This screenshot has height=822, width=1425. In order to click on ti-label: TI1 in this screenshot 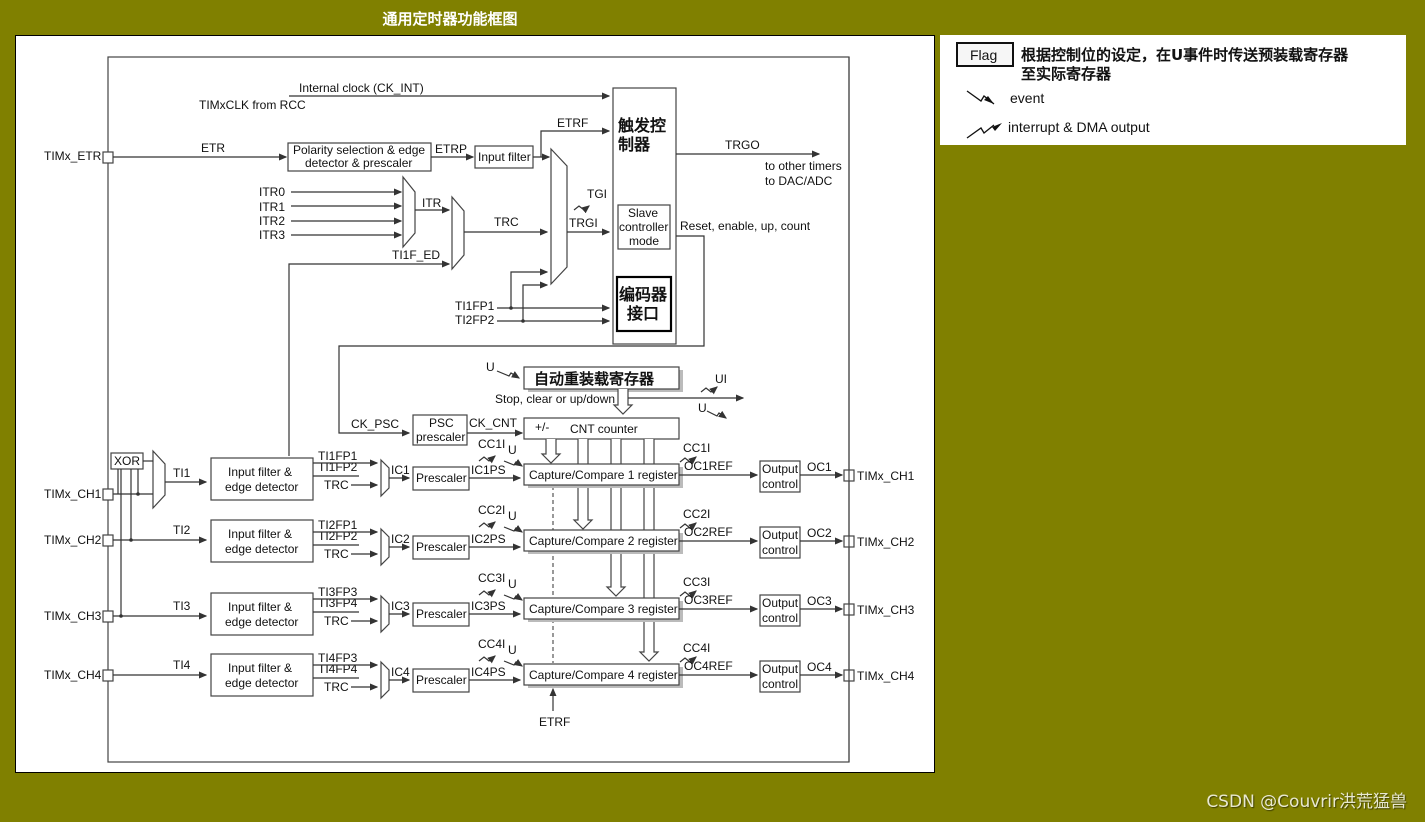, I will do `click(182, 473)`.